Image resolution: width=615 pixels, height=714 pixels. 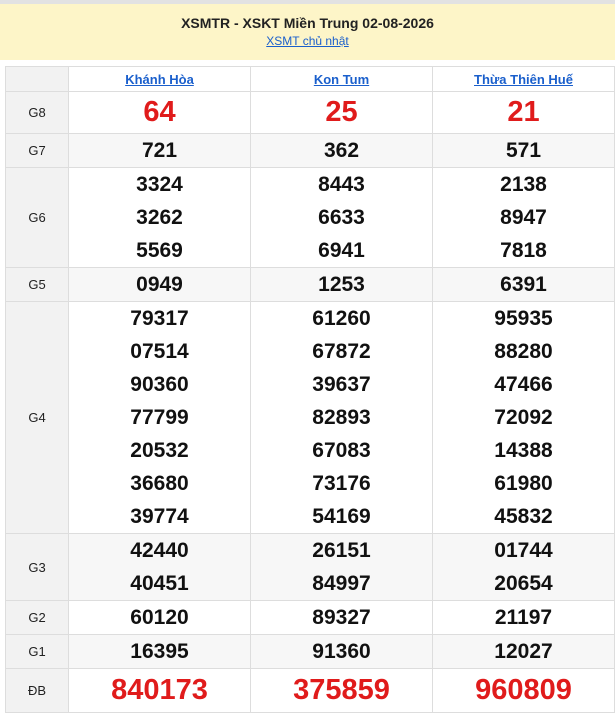 I want to click on result-number: 14388, so click(x=523, y=450).